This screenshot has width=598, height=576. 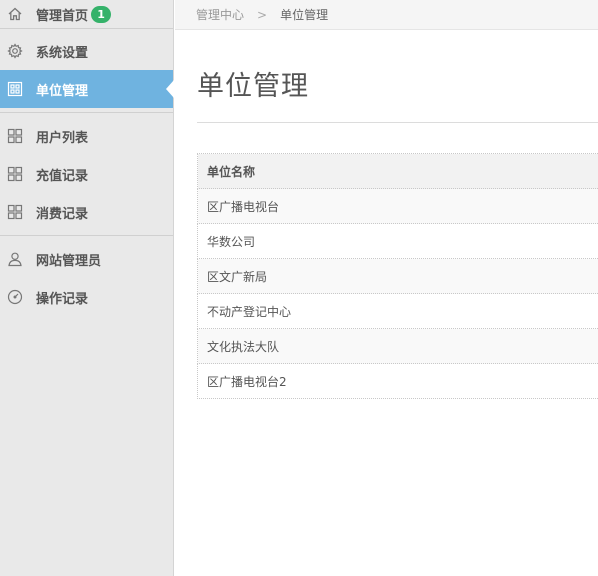 What do you see at coordinates (62, 91) in the screenshot?
I see `sidebar-item-label: 单位管理` at bounding box center [62, 91].